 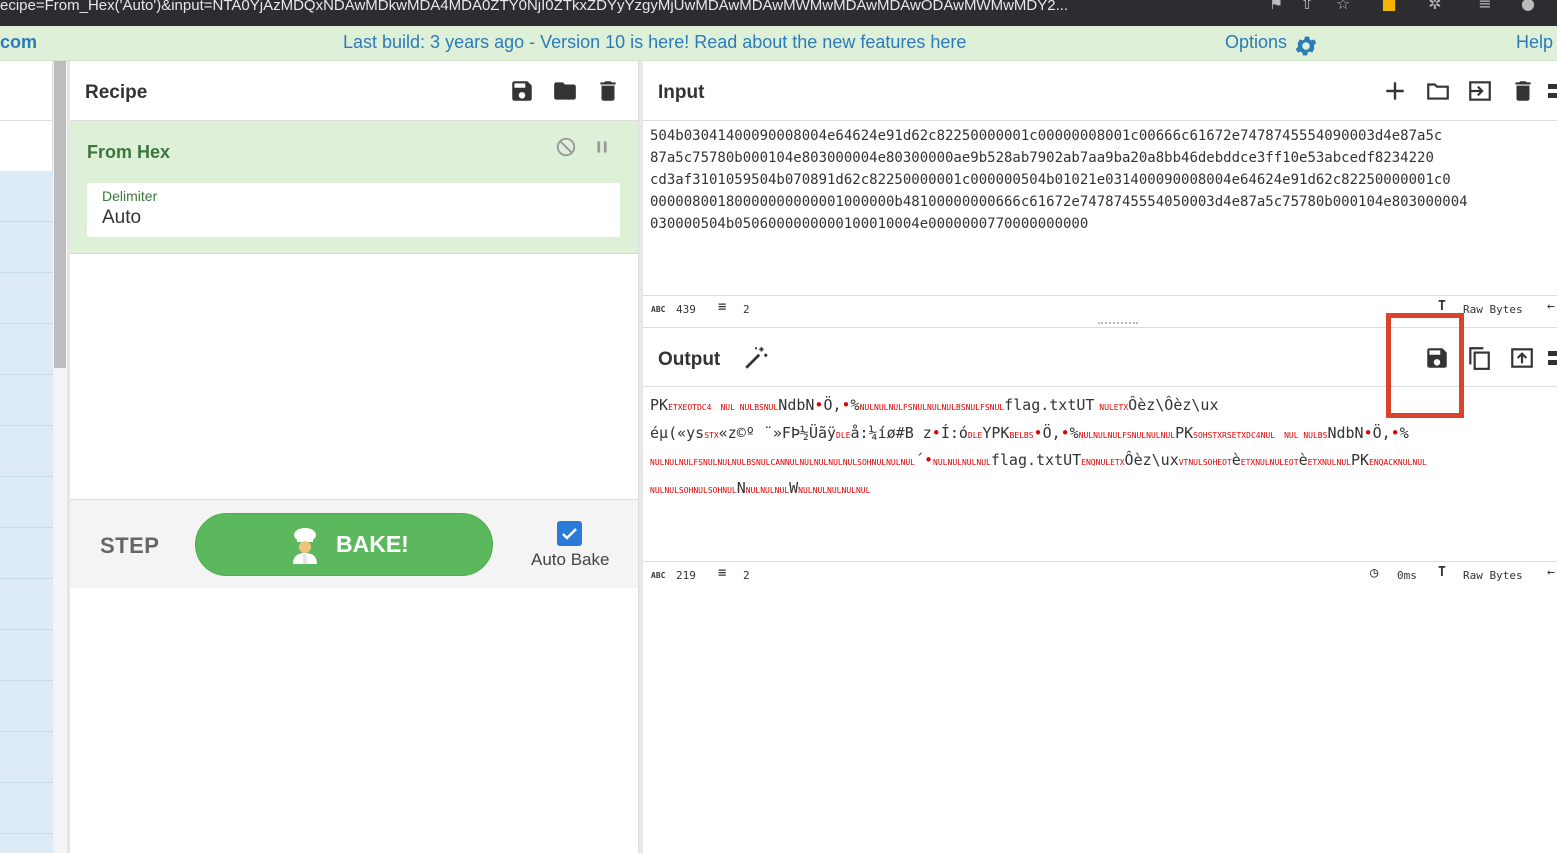 I want to click on operations-list, so click(x=26, y=512).